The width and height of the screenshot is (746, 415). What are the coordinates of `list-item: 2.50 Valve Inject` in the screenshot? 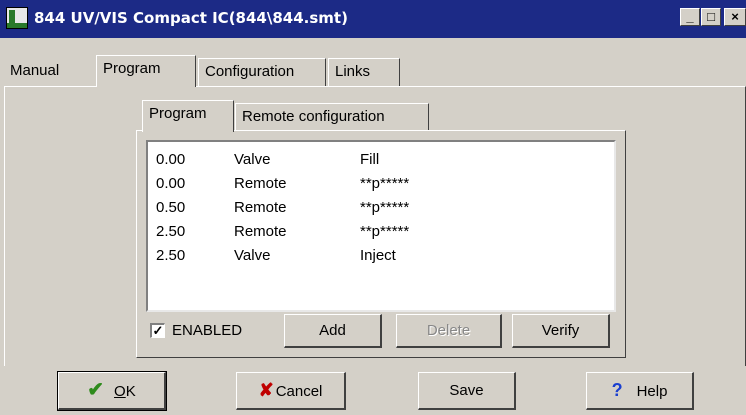 It's located at (376, 256).